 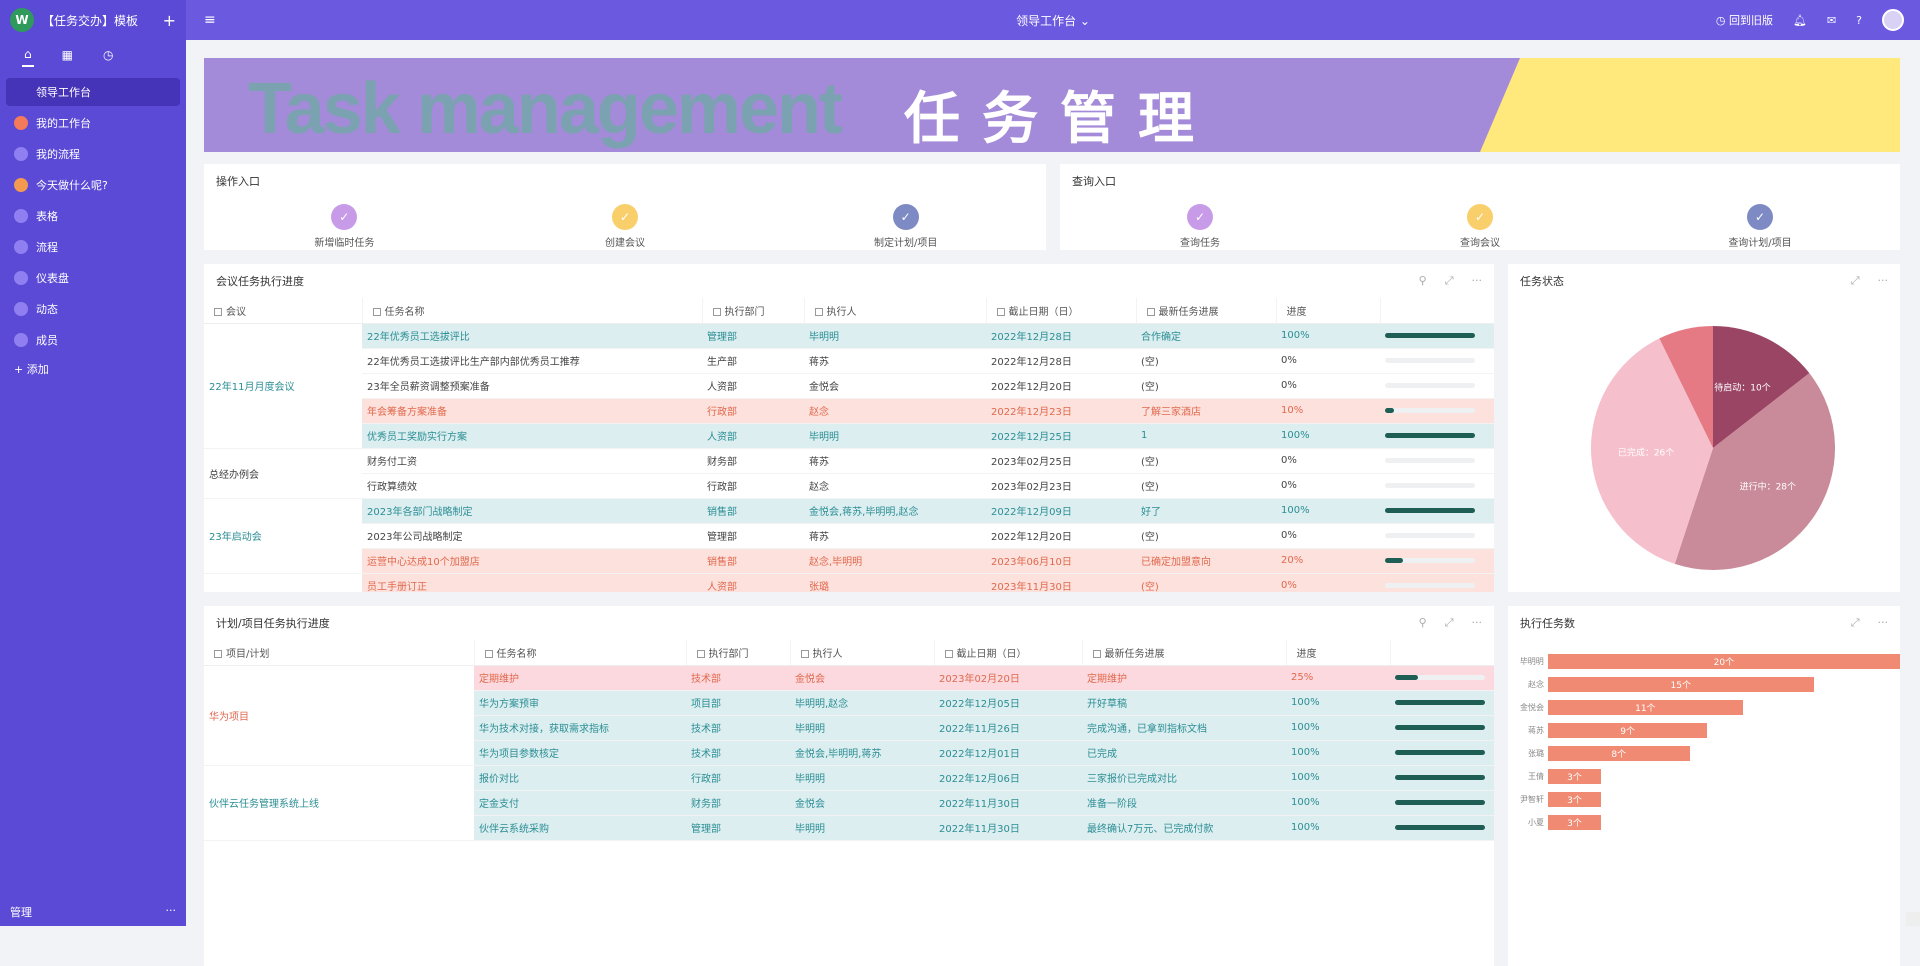 I want to click on table-cell: 华为方案预审, so click(x=580, y=702).